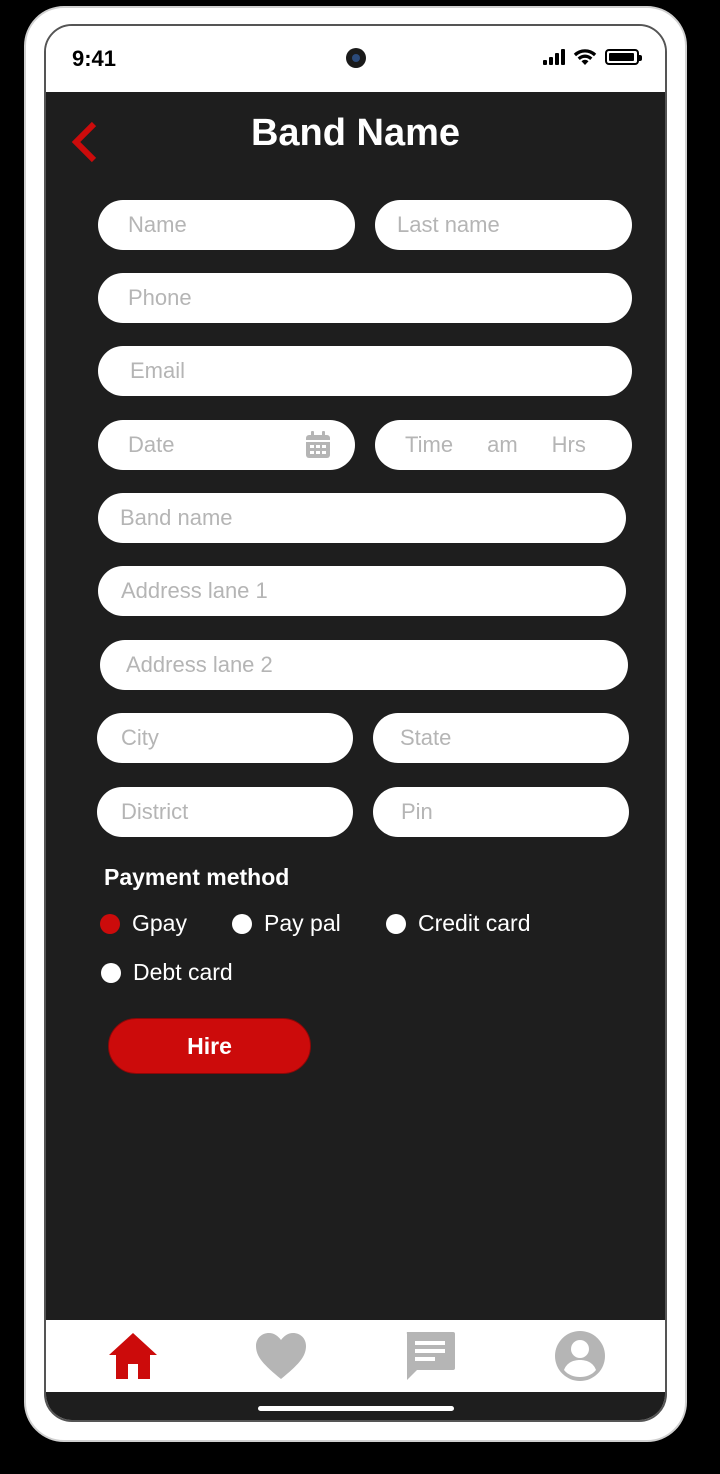 The height and width of the screenshot is (1474, 720). What do you see at coordinates (623, 57) in the screenshot?
I see `battery-icon` at bounding box center [623, 57].